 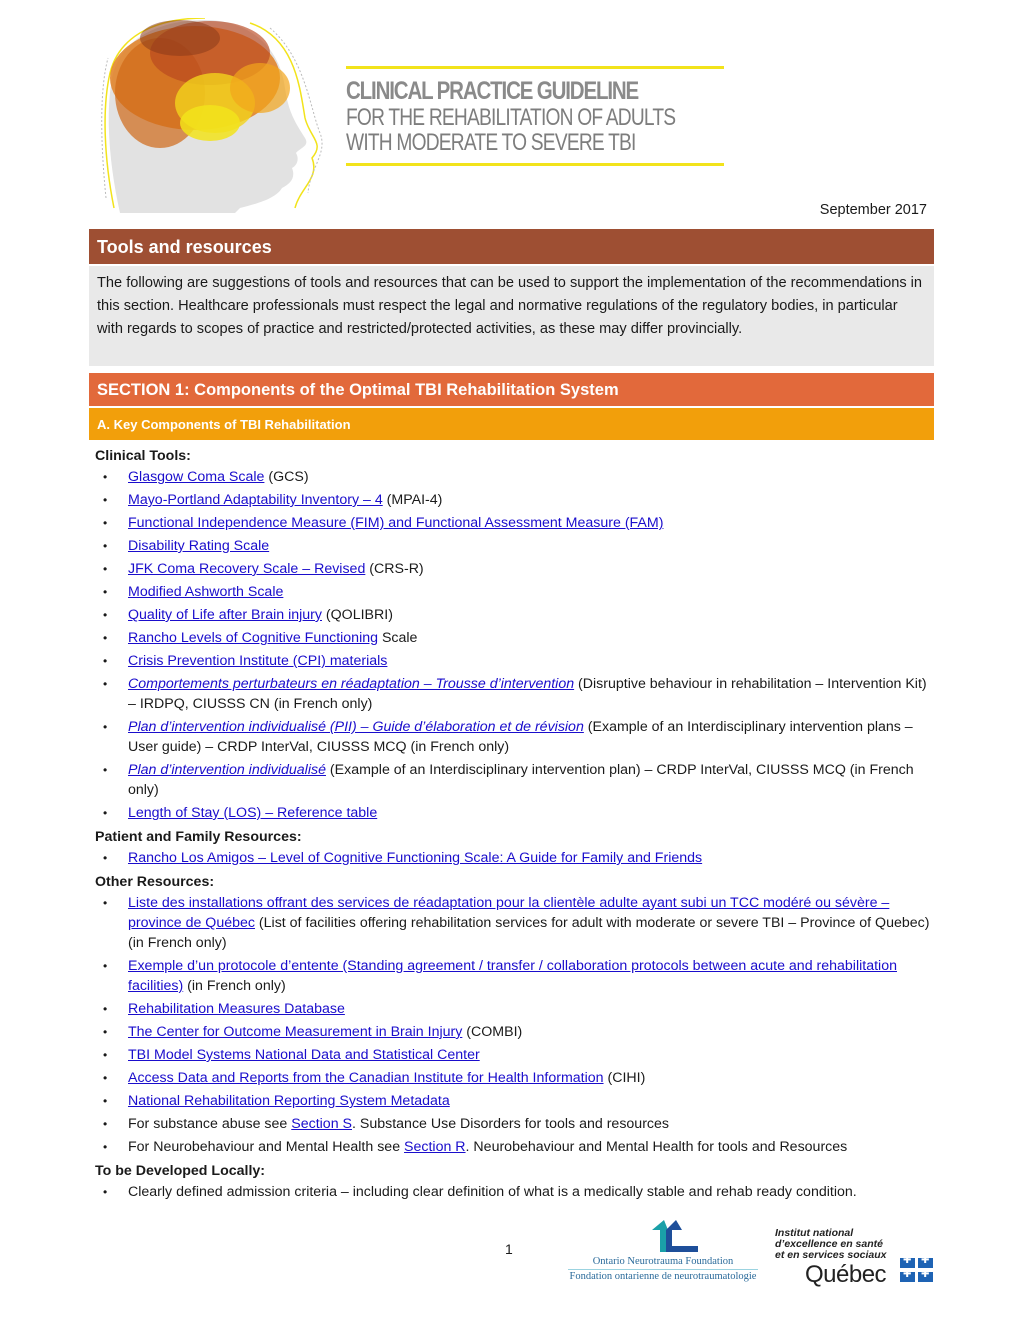 I want to click on page-number: 1, so click(x=509, y=1249).